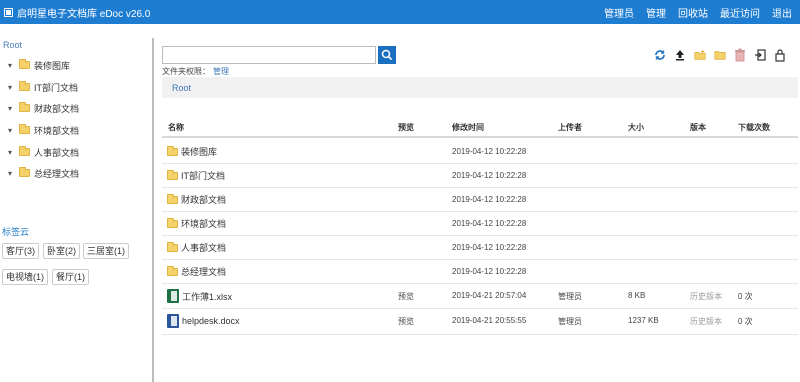  Describe the element at coordinates (637, 295) in the screenshot. I see `size-cell: 8 KB` at that location.